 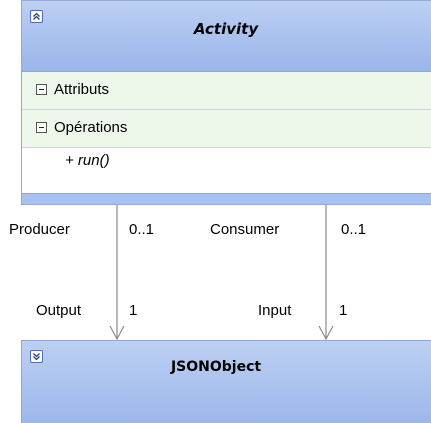 I want to click on producer-multiplicity-label: 0..1, so click(x=142, y=229).